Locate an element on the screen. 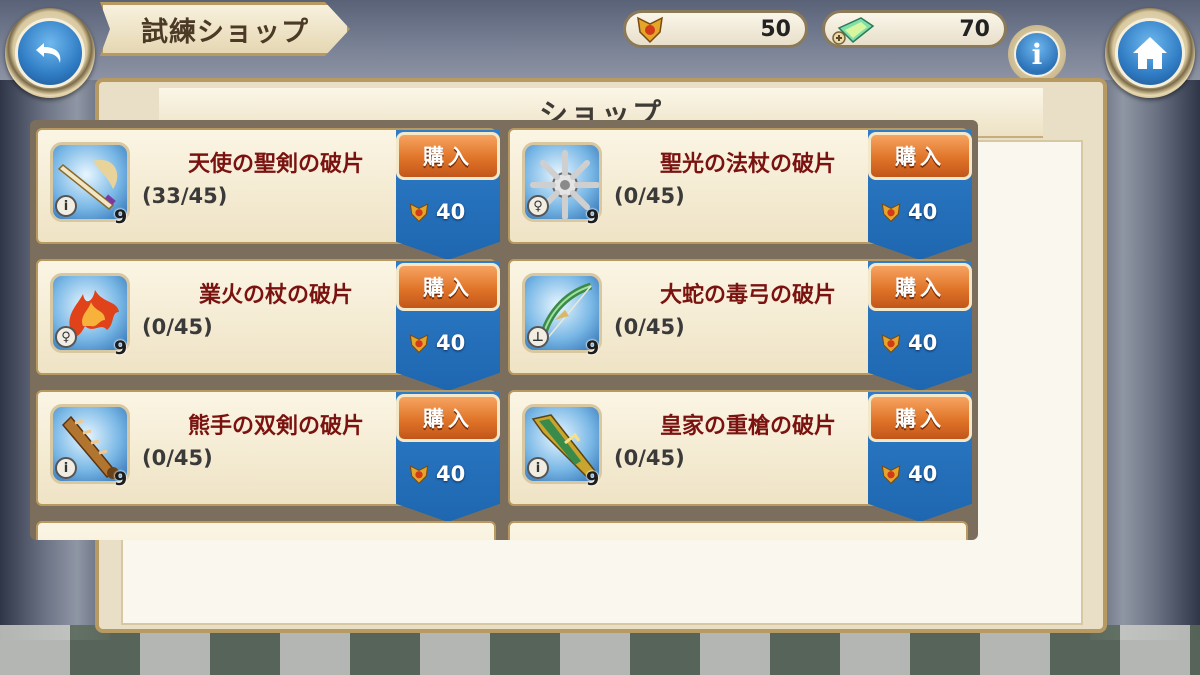 The image size is (1200, 675). screen-title-plate: 試練ショップ is located at coordinates (225, 29).